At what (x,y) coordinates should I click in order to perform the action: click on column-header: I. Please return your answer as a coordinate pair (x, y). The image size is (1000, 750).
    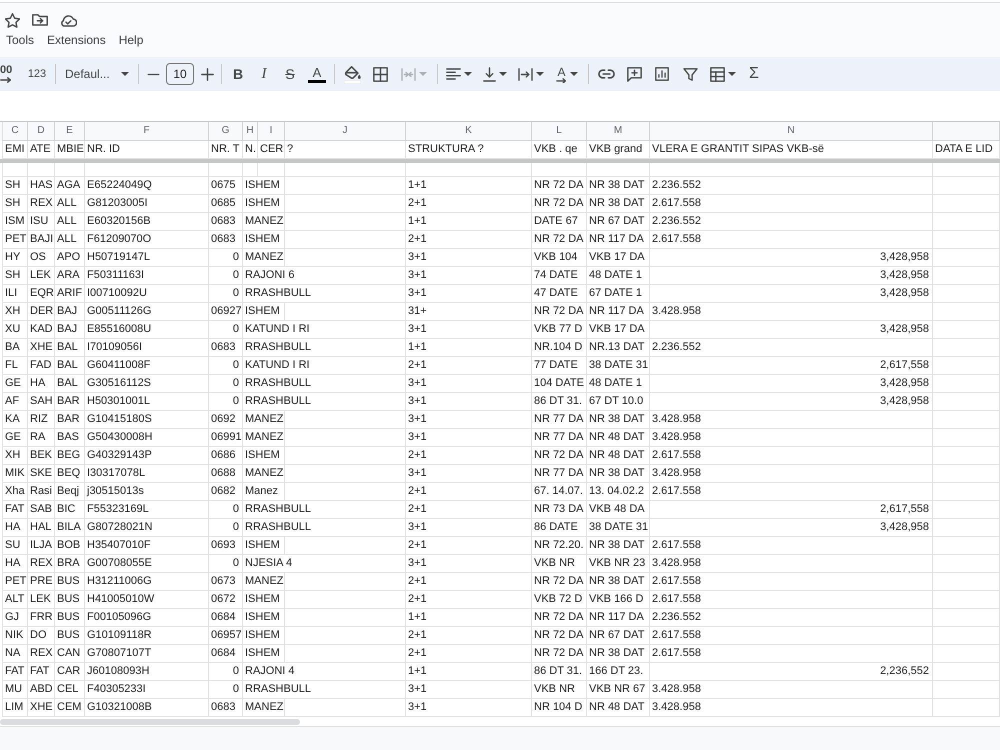
    Looking at the image, I should click on (271, 131).